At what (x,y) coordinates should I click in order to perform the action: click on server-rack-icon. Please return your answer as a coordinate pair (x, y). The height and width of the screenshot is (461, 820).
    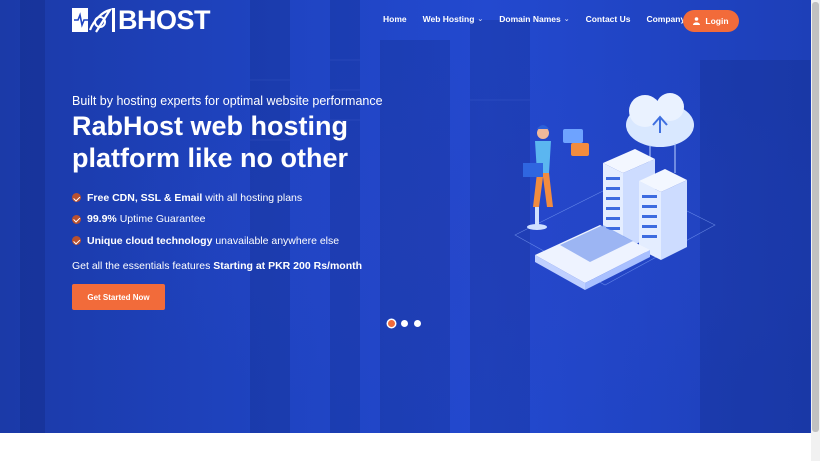
    Looking at the image, I should click on (663, 214).